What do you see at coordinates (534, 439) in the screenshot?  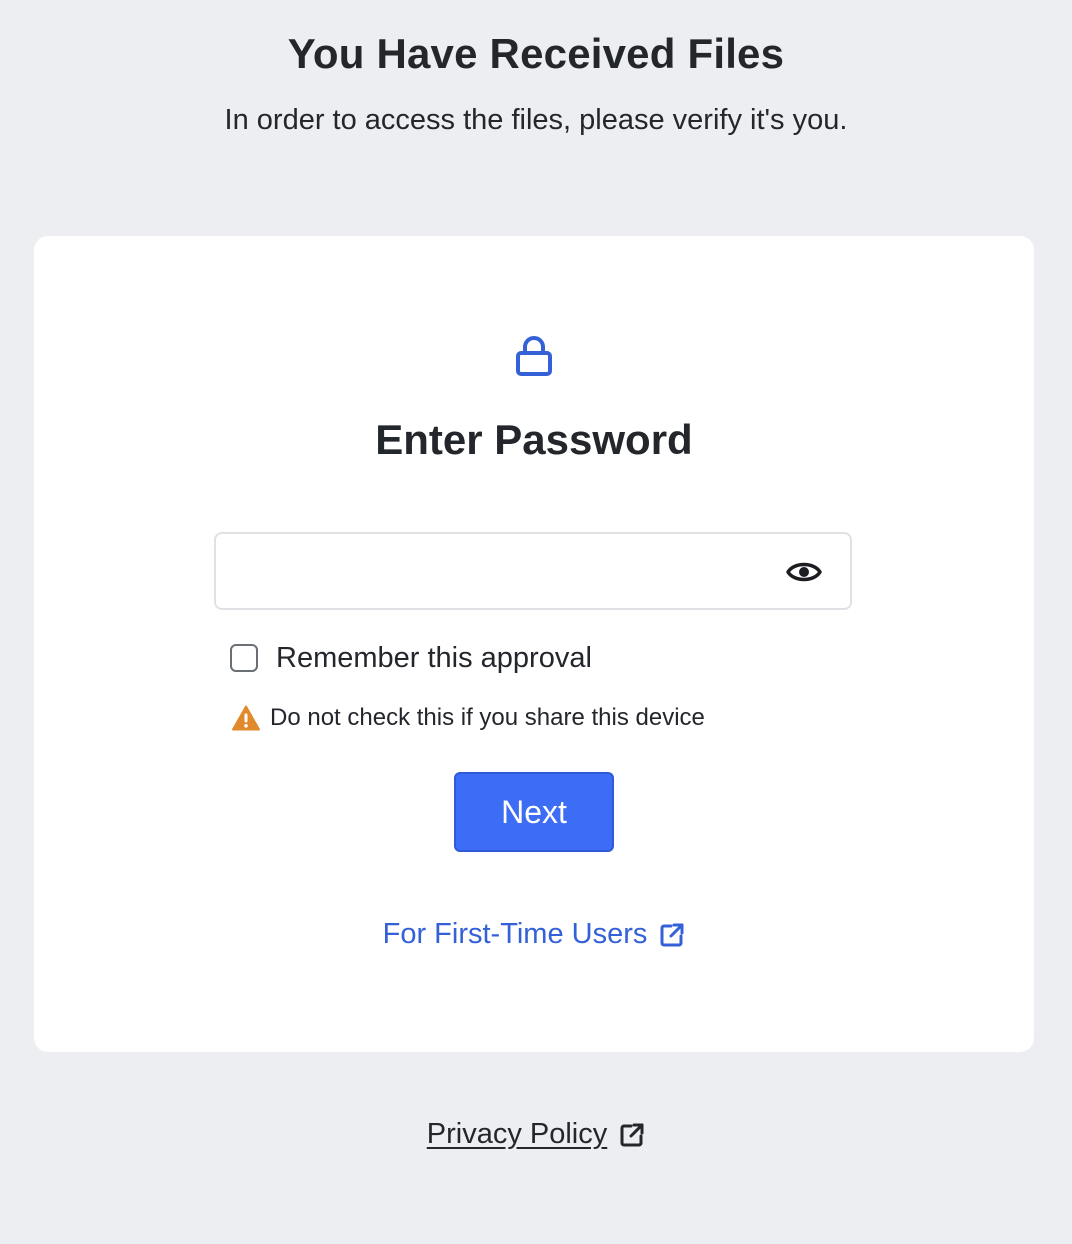 I see `card-title: Enter Password` at bounding box center [534, 439].